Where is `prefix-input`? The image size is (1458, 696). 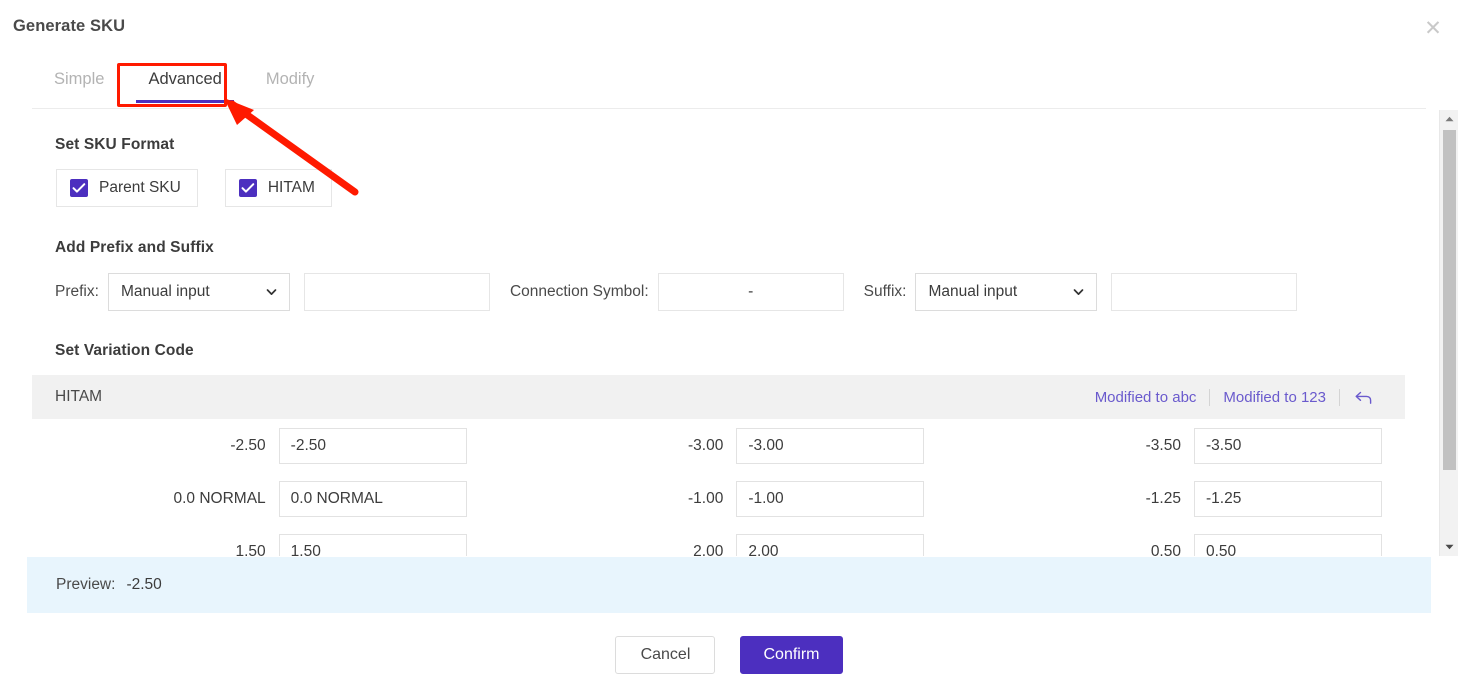 prefix-input is located at coordinates (396, 292).